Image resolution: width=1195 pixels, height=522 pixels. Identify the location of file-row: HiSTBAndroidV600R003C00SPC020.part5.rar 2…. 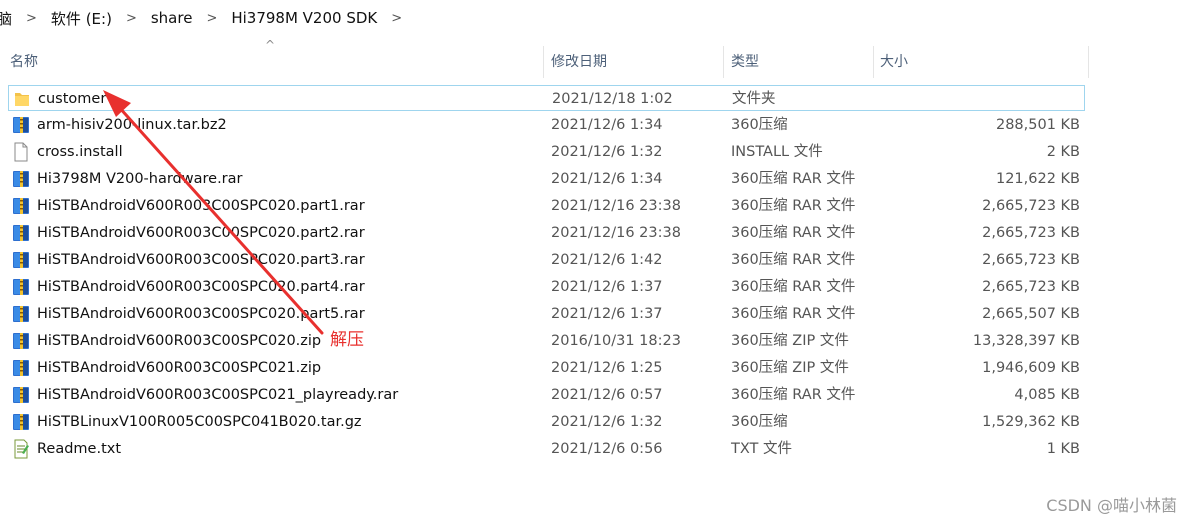
(546, 314).